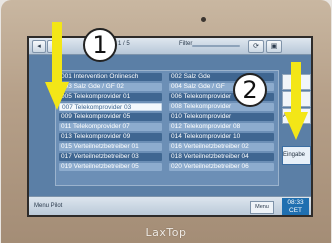  I want to click on callout-badge-2: 2, so click(250, 90).